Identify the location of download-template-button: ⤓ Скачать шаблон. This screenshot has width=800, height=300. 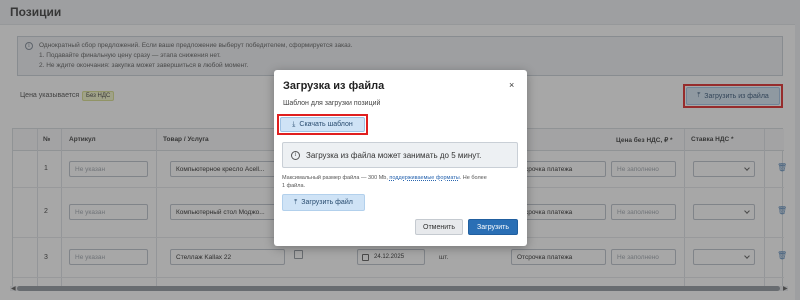
(322, 124).